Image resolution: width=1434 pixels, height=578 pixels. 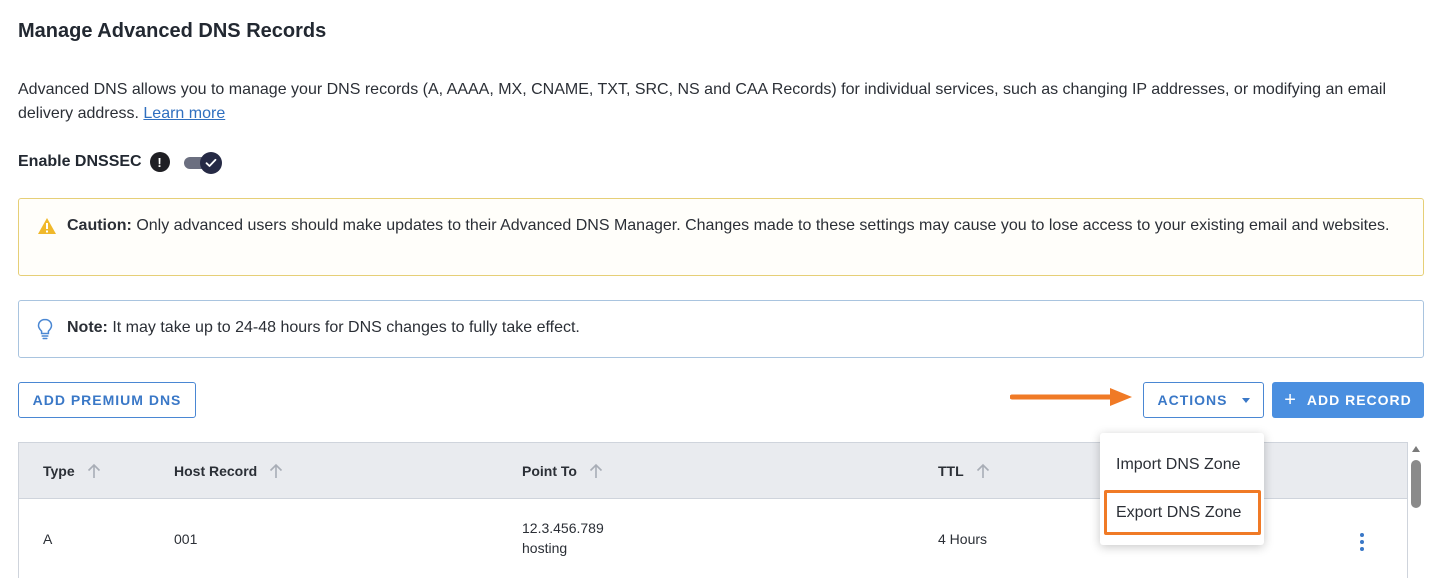 What do you see at coordinates (1416, 484) in the screenshot?
I see `scrollbar-thumb` at bounding box center [1416, 484].